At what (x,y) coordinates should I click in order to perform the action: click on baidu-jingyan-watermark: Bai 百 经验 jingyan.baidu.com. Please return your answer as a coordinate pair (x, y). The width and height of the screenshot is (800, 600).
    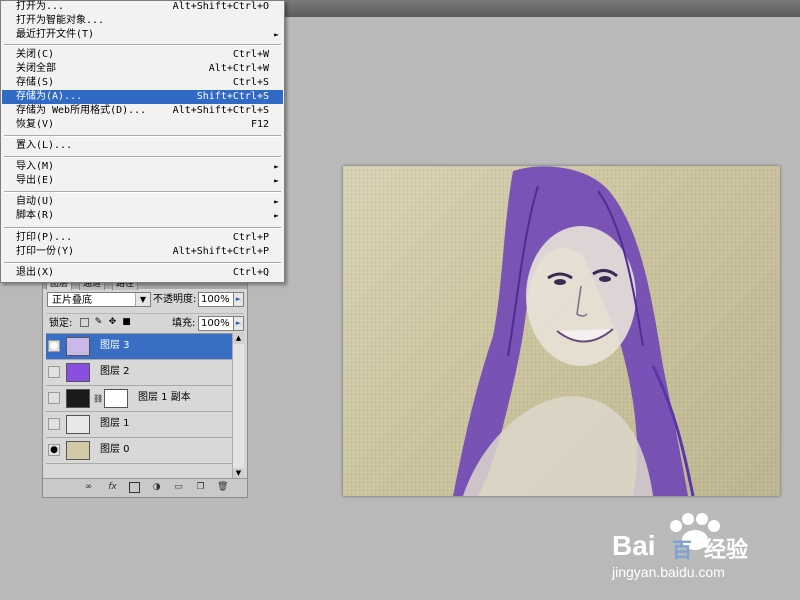
    Looking at the image, I should click on (702, 547).